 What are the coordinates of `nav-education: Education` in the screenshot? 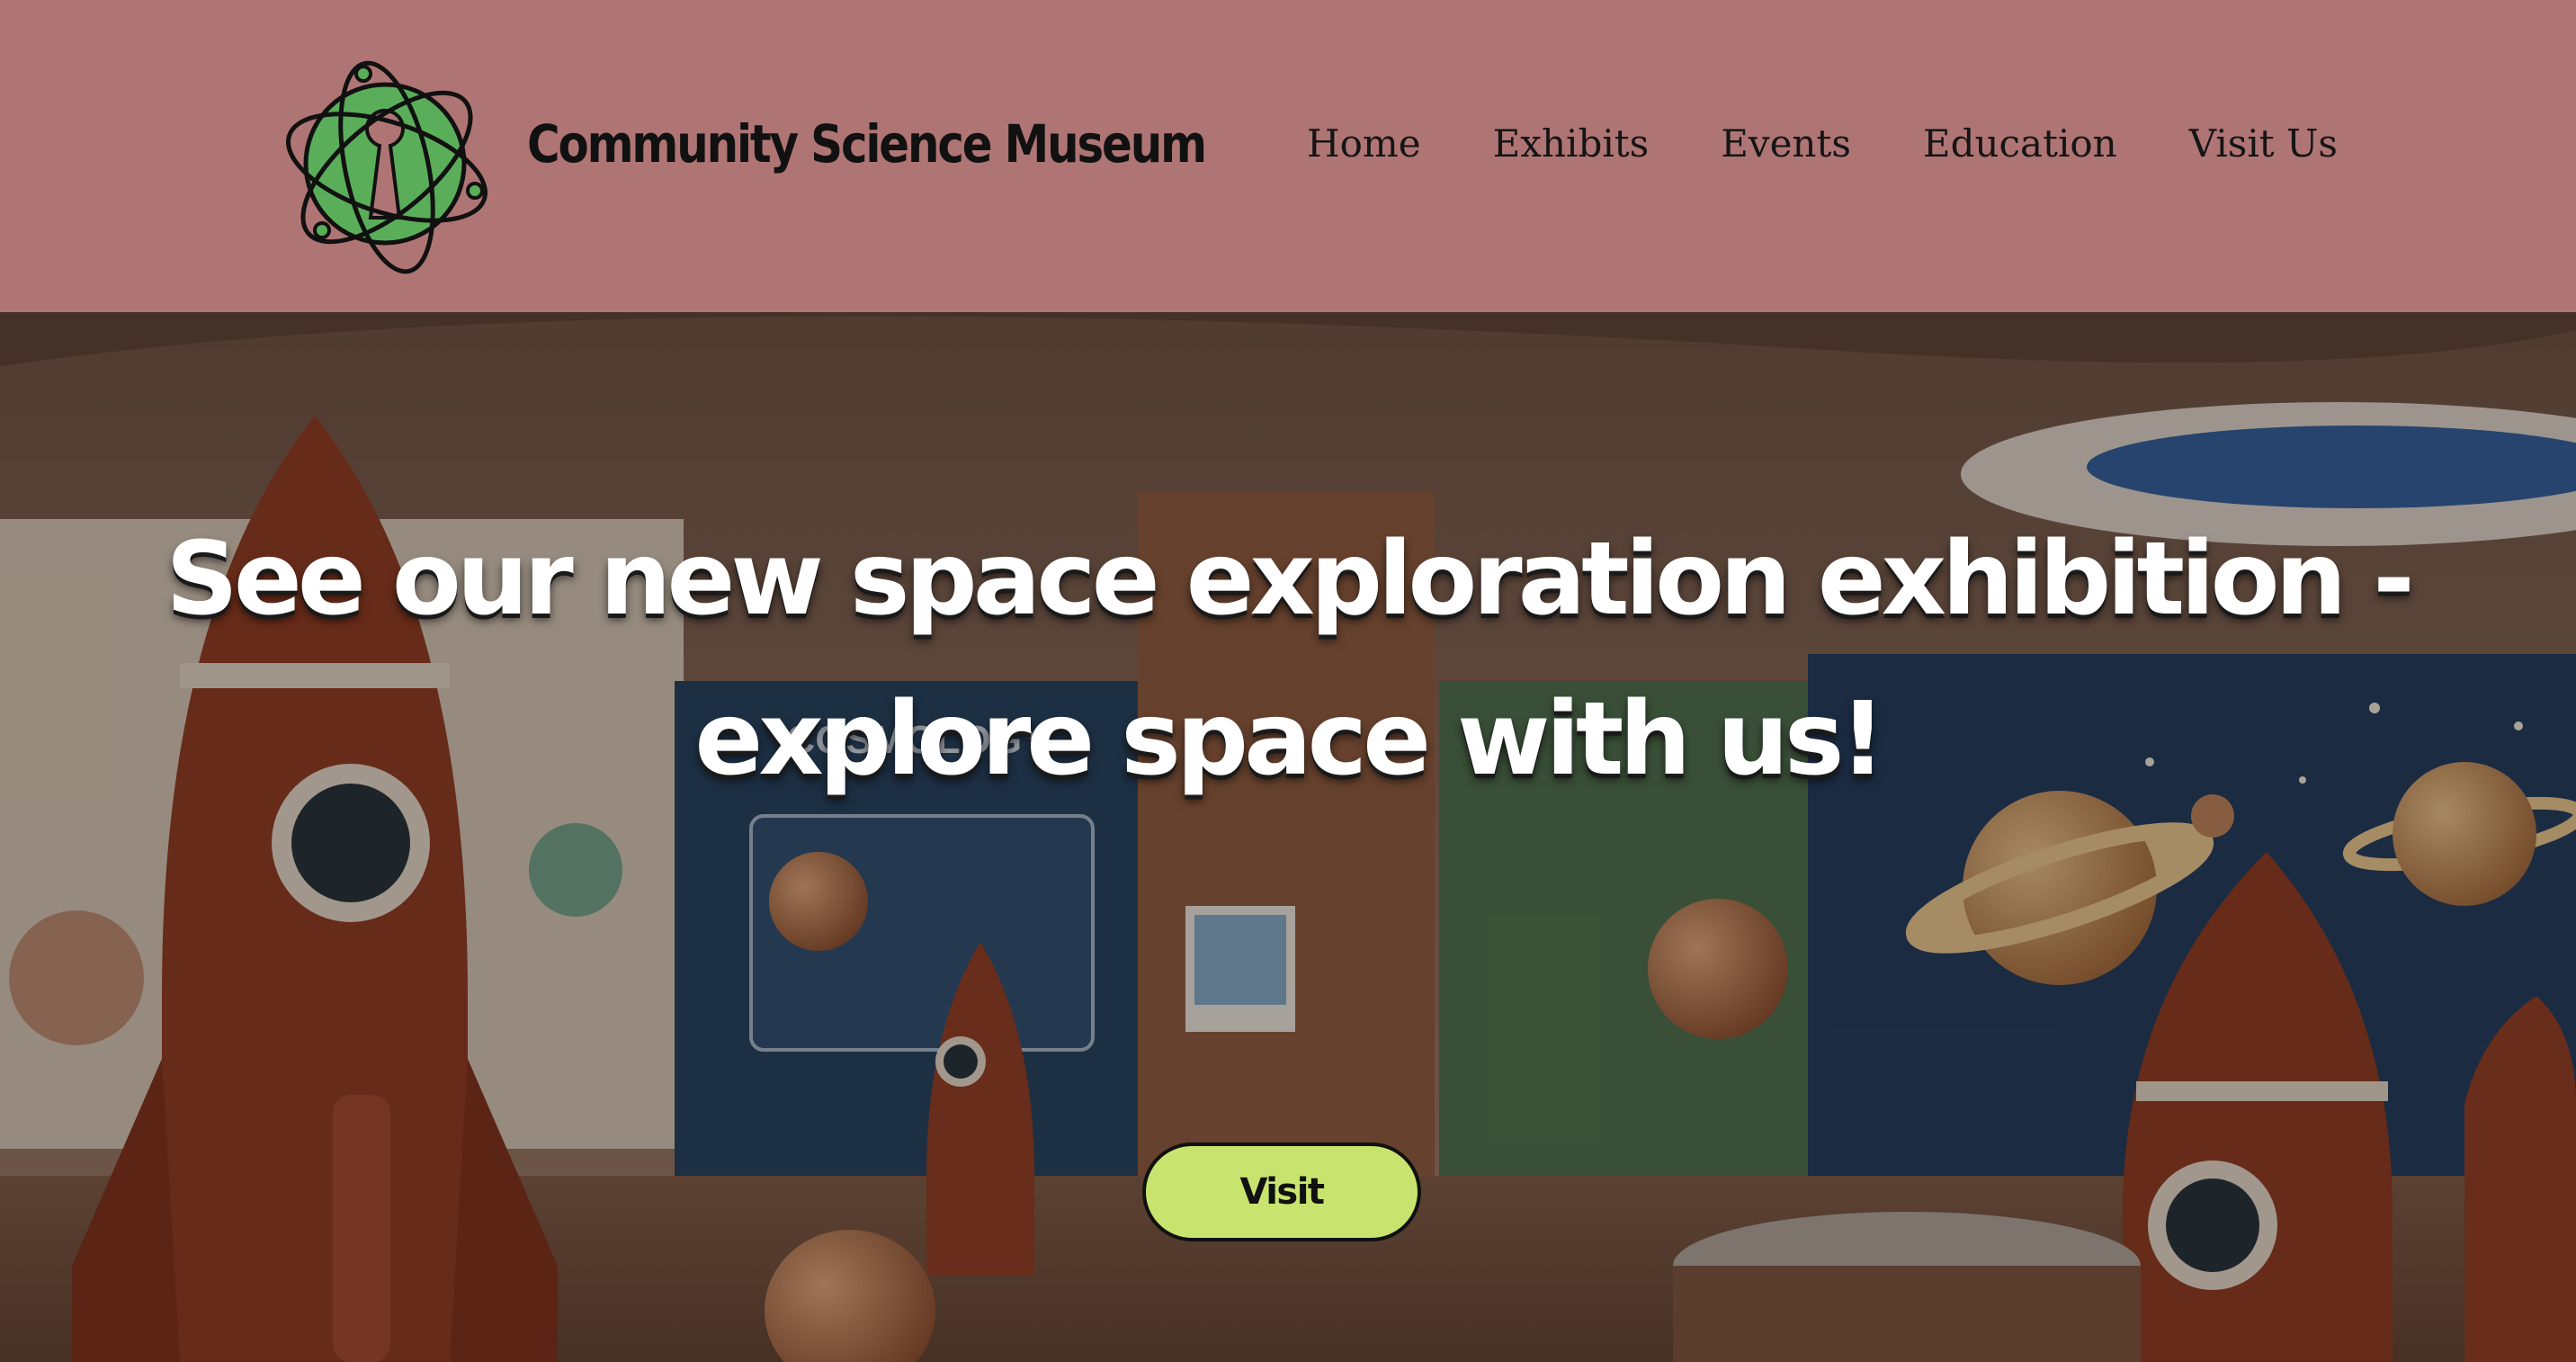 It's located at (2020, 144).